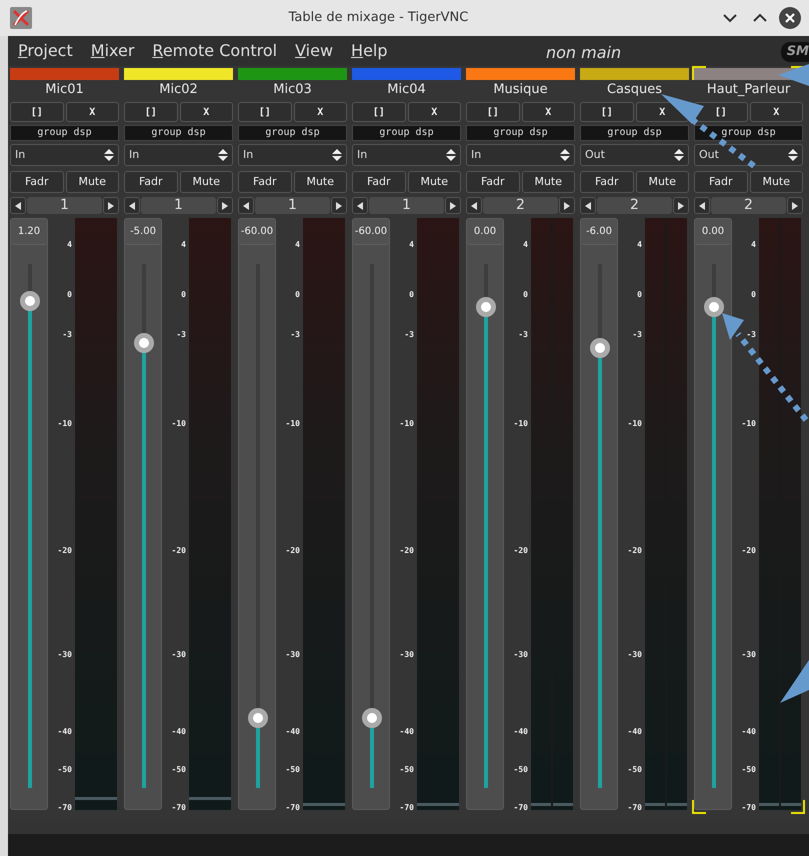 Image resolution: width=809 pixels, height=856 pixels. I want to click on menu-item: Remote Control, so click(215, 51).